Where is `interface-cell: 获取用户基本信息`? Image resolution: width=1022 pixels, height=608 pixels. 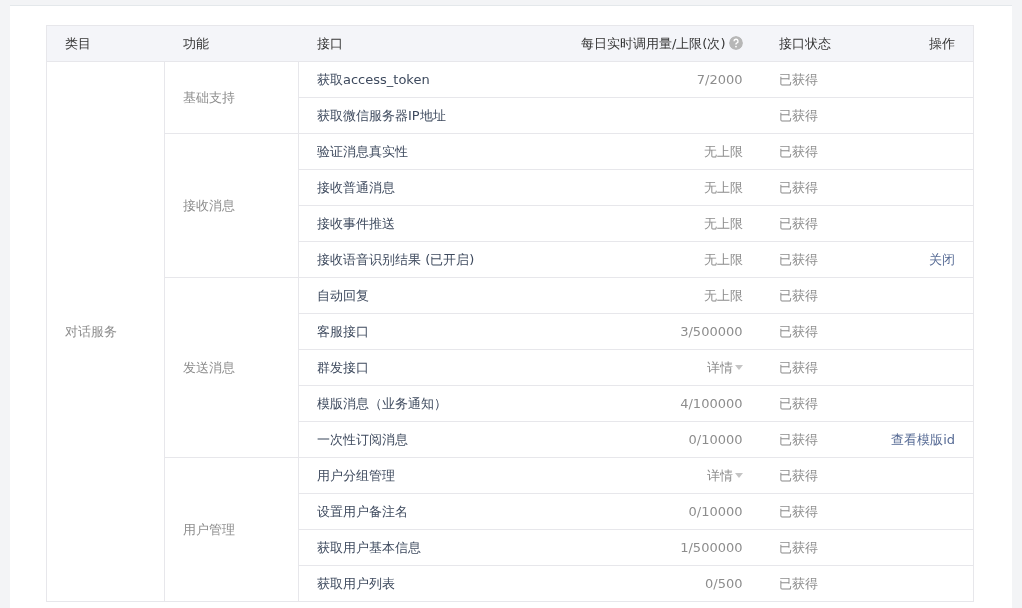
interface-cell: 获取用户基本信息 is located at coordinates (429, 547).